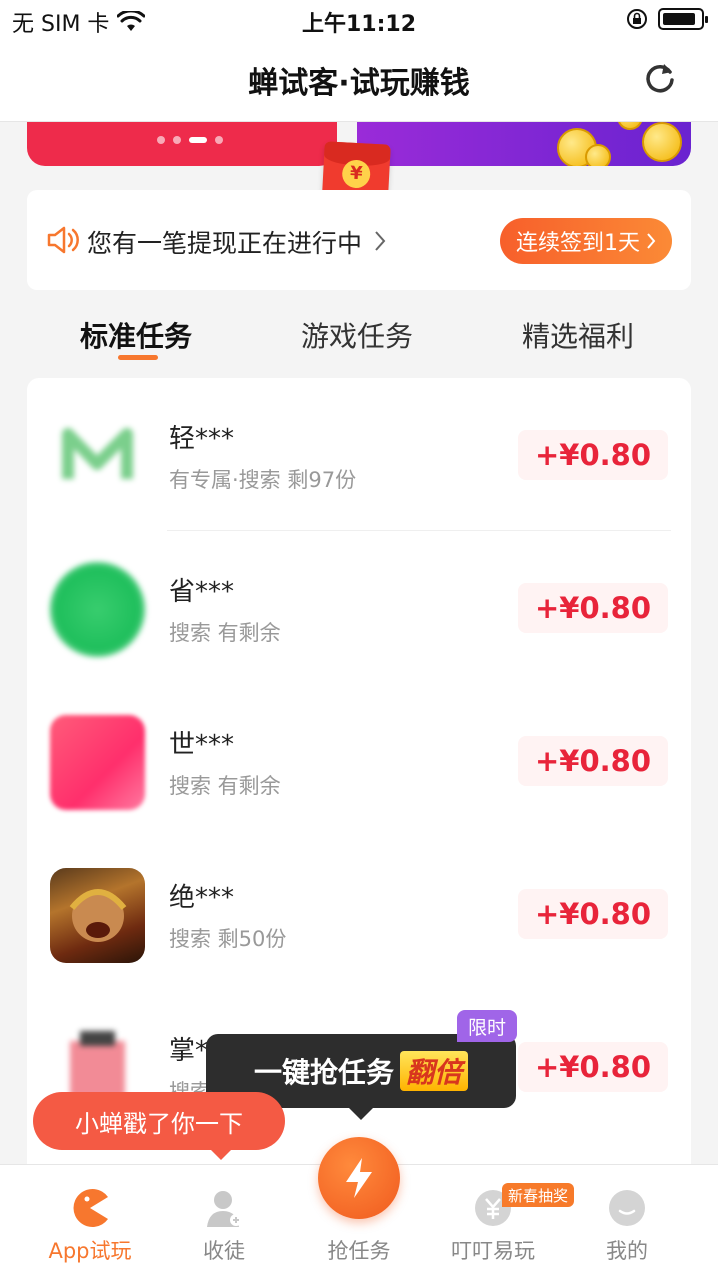 The image size is (718, 1280). What do you see at coordinates (202, 898) in the screenshot?
I see `task-name: 绝***` at bounding box center [202, 898].